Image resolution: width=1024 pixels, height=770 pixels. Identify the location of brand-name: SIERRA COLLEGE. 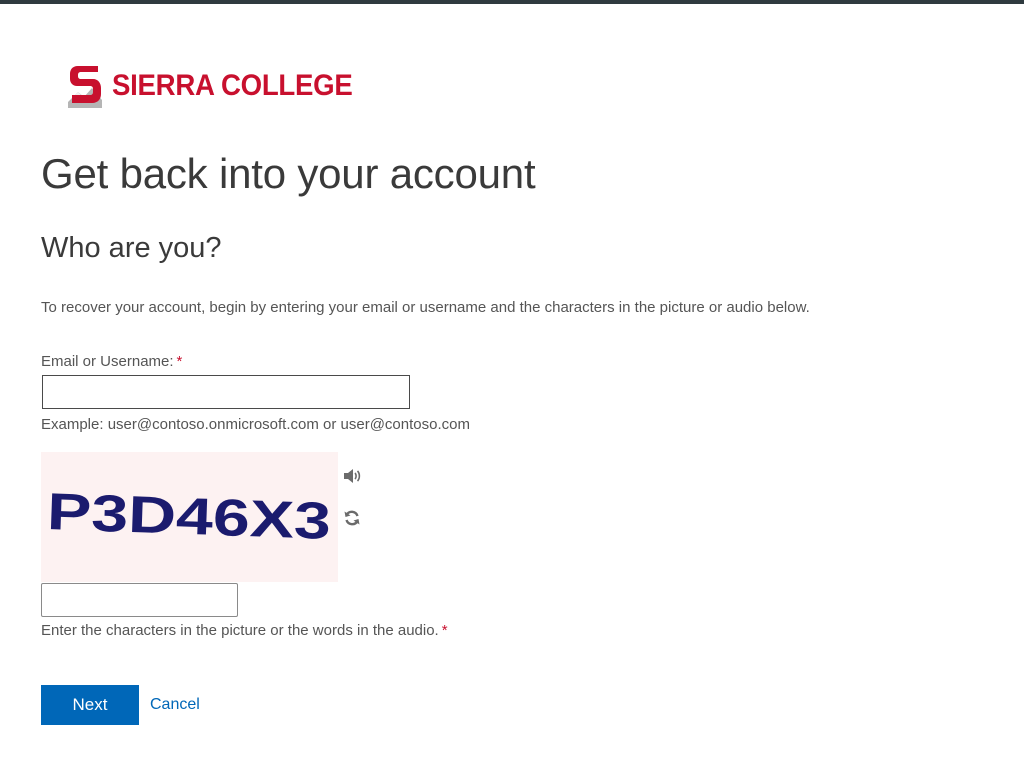
(232, 85).